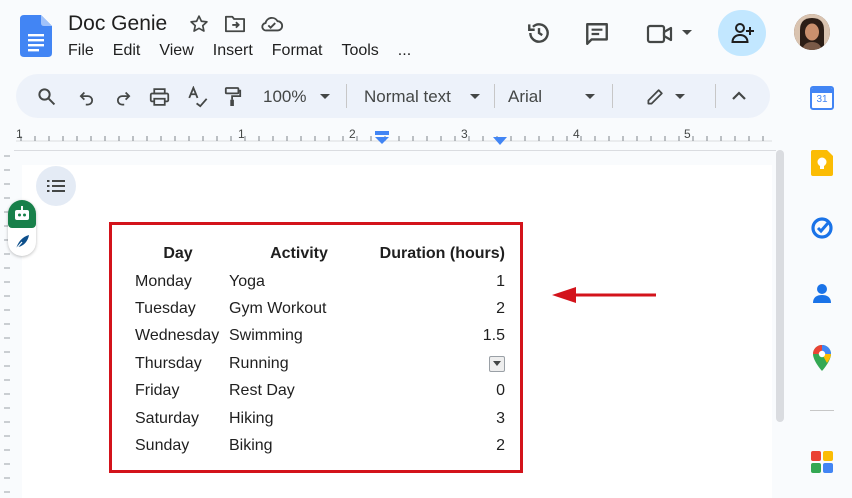  What do you see at coordinates (359, 51) in the screenshot?
I see `menu-tools: Tools` at bounding box center [359, 51].